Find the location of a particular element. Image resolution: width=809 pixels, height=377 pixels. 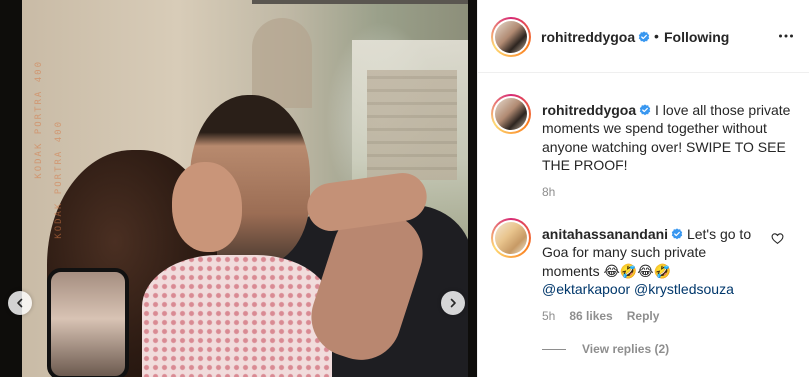

post-header: rohitreddygoa • Following is located at coordinates (643, 36).